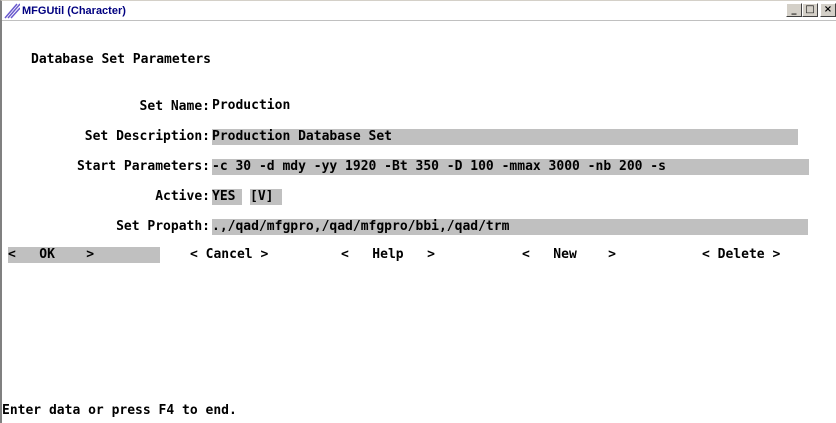 Image resolution: width=836 pixels, height=423 pixels. What do you see at coordinates (266, 197) in the screenshot?
I see `active-toggle: [V]` at bounding box center [266, 197].